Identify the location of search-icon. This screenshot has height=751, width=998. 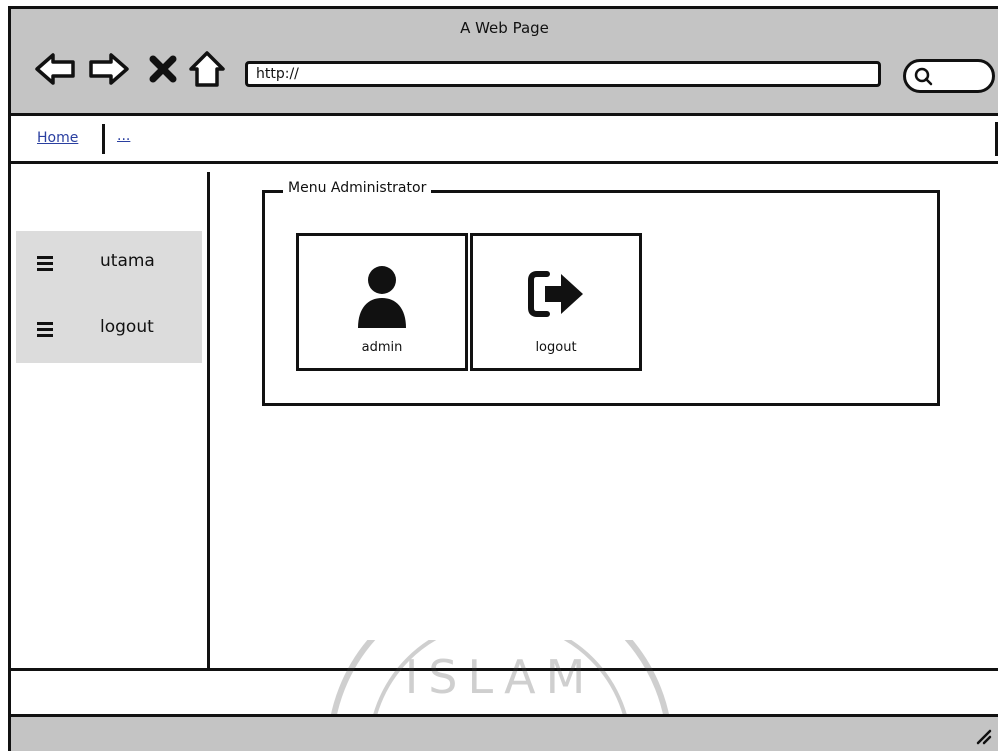
(924, 77).